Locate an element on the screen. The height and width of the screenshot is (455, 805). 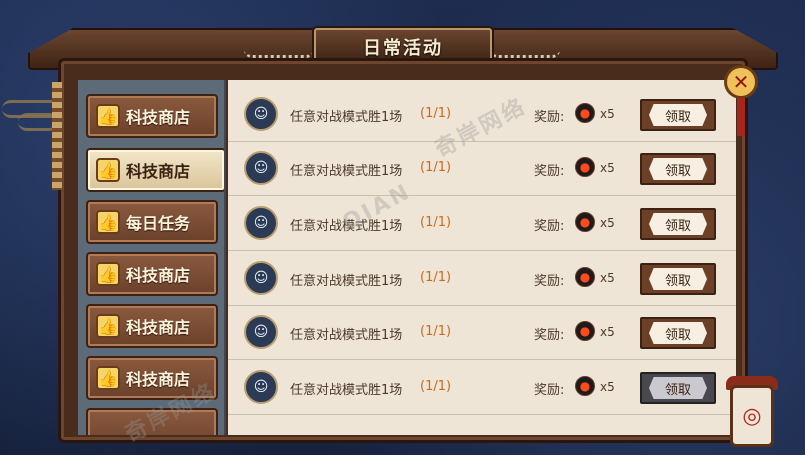
lantern-icon: ◎ is located at coordinates (752, 416).